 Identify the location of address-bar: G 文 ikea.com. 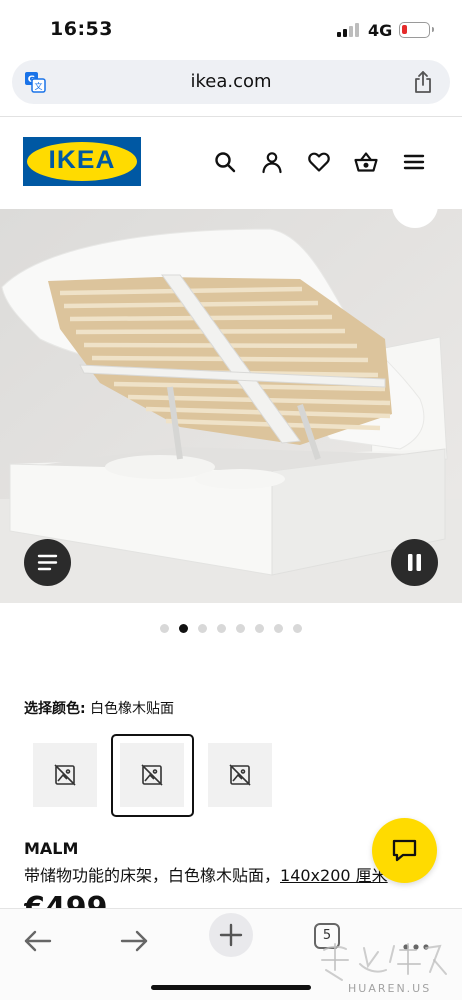
(231, 82).